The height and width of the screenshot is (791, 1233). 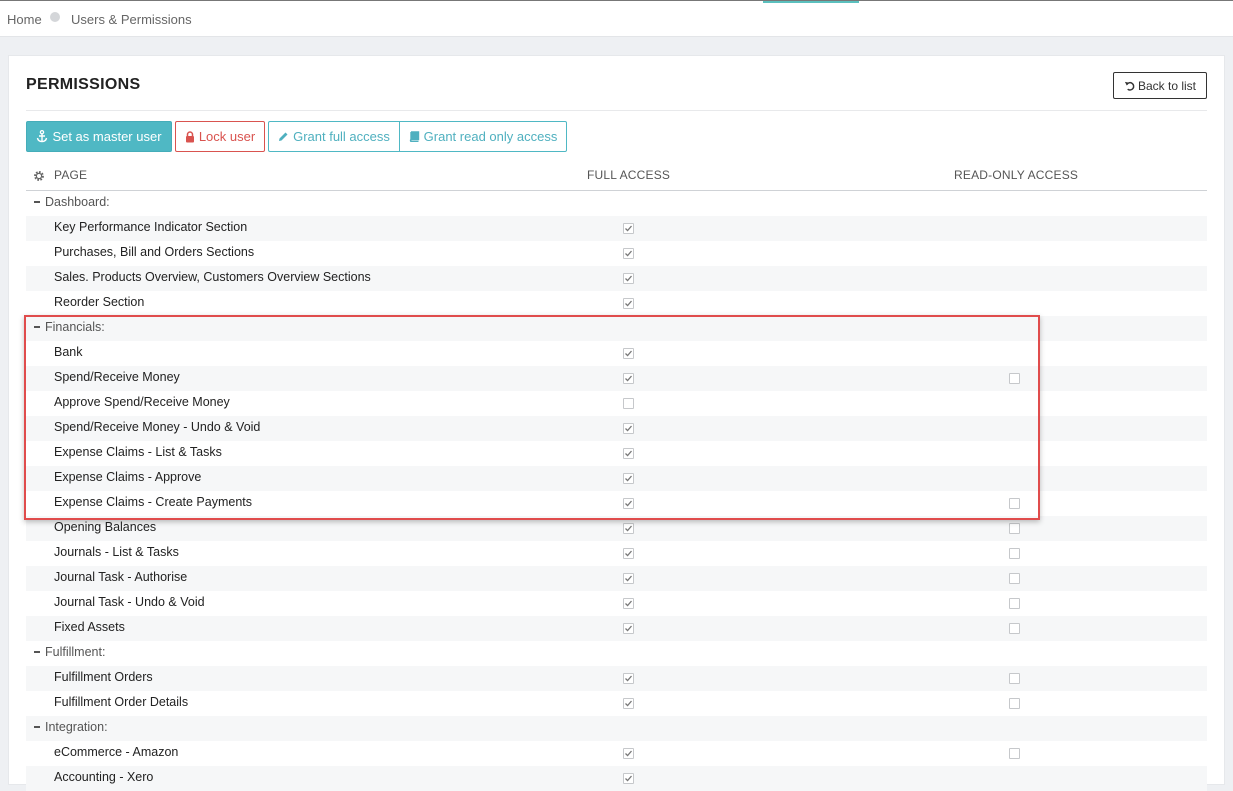 I want to click on table-row: Reorder Section, so click(x=616, y=303).